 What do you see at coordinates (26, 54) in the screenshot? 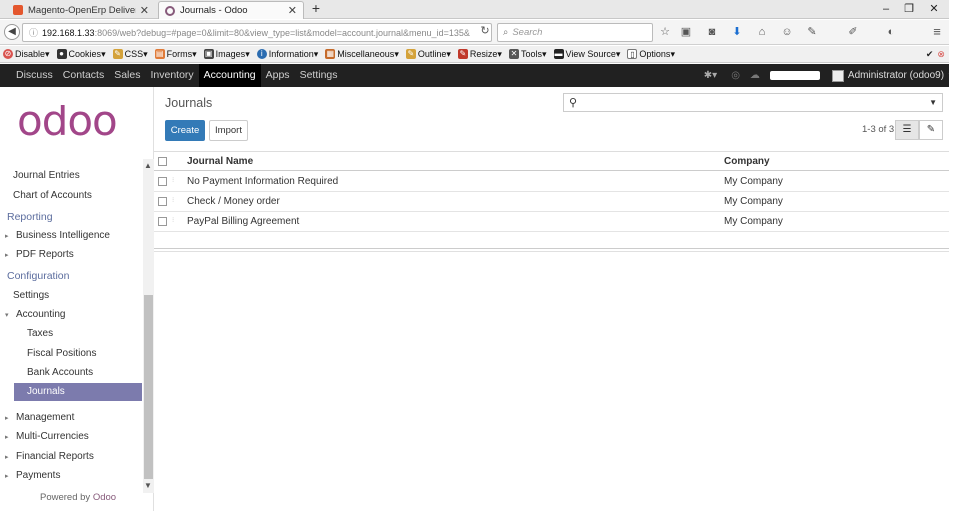
I see `dev-disable-menu: ⊘ Disable ▾` at bounding box center [26, 54].